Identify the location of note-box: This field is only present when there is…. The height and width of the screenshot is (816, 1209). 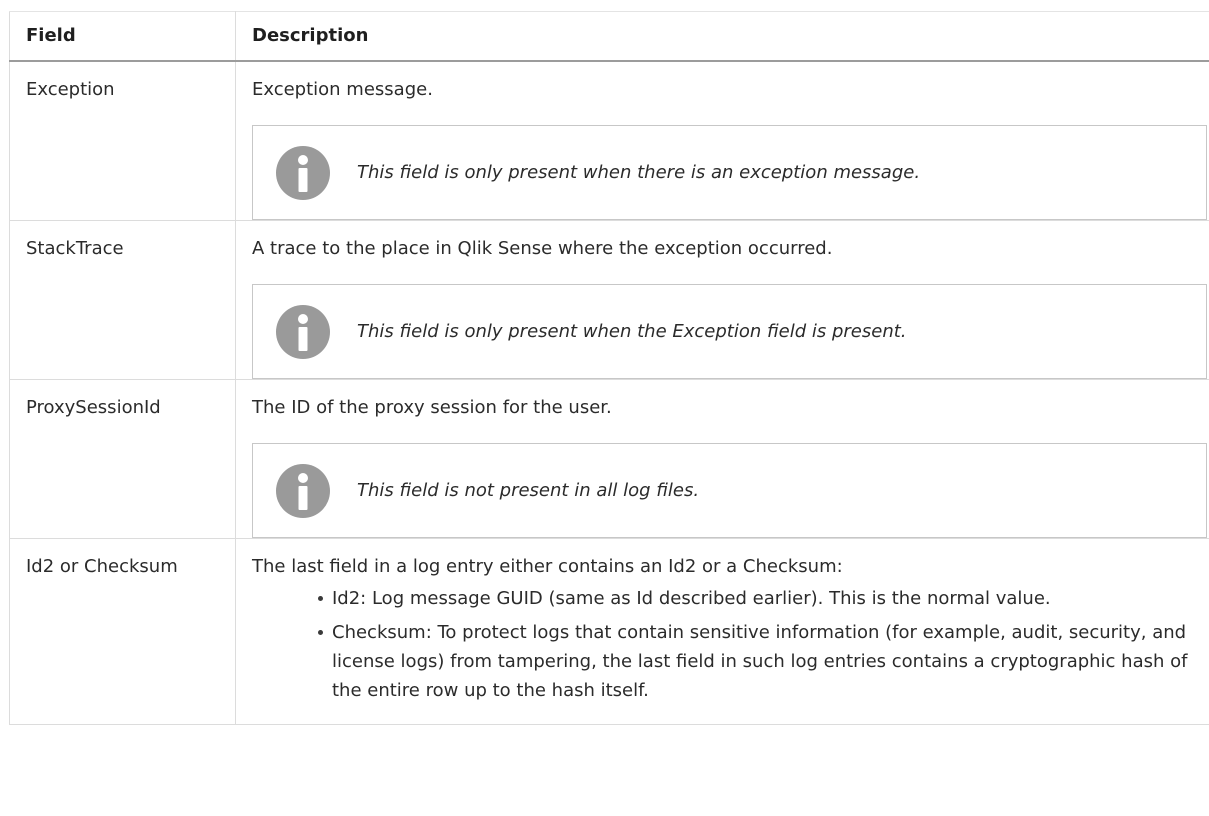
(729, 172).